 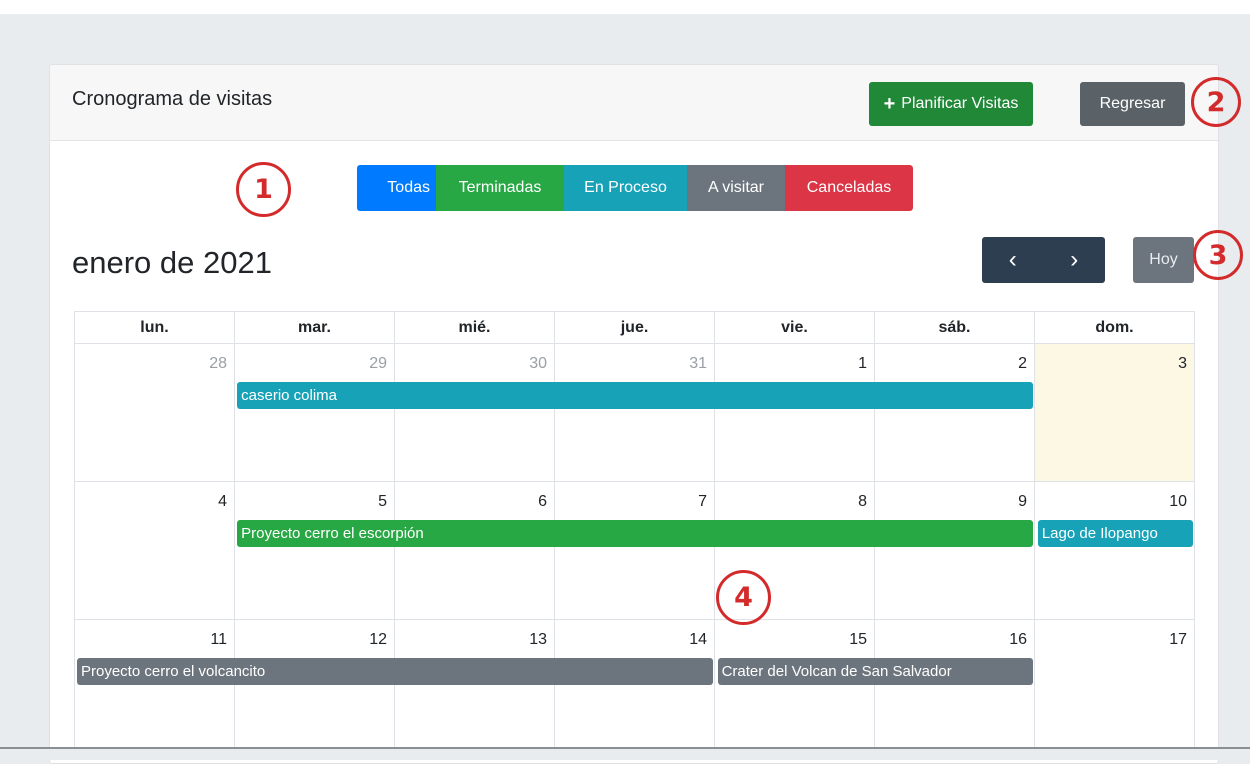 I want to click on day-cell: 11, so click(x=154, y=688).